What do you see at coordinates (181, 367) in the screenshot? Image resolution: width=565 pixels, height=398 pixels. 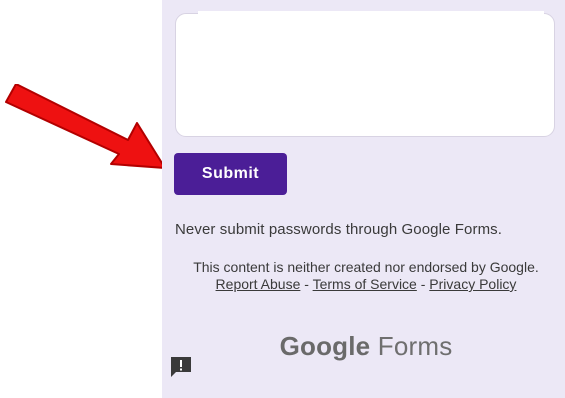 I see `feedback-icon` at bounding box center [181, 367].